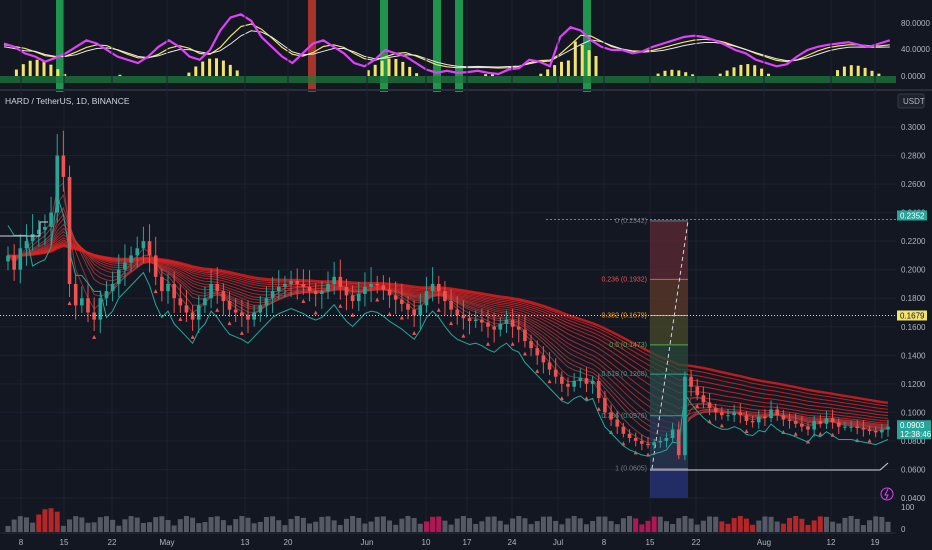 The image size is (932, 550). I want to click on osc-tick-40: 40.0000, so click(915, 49).